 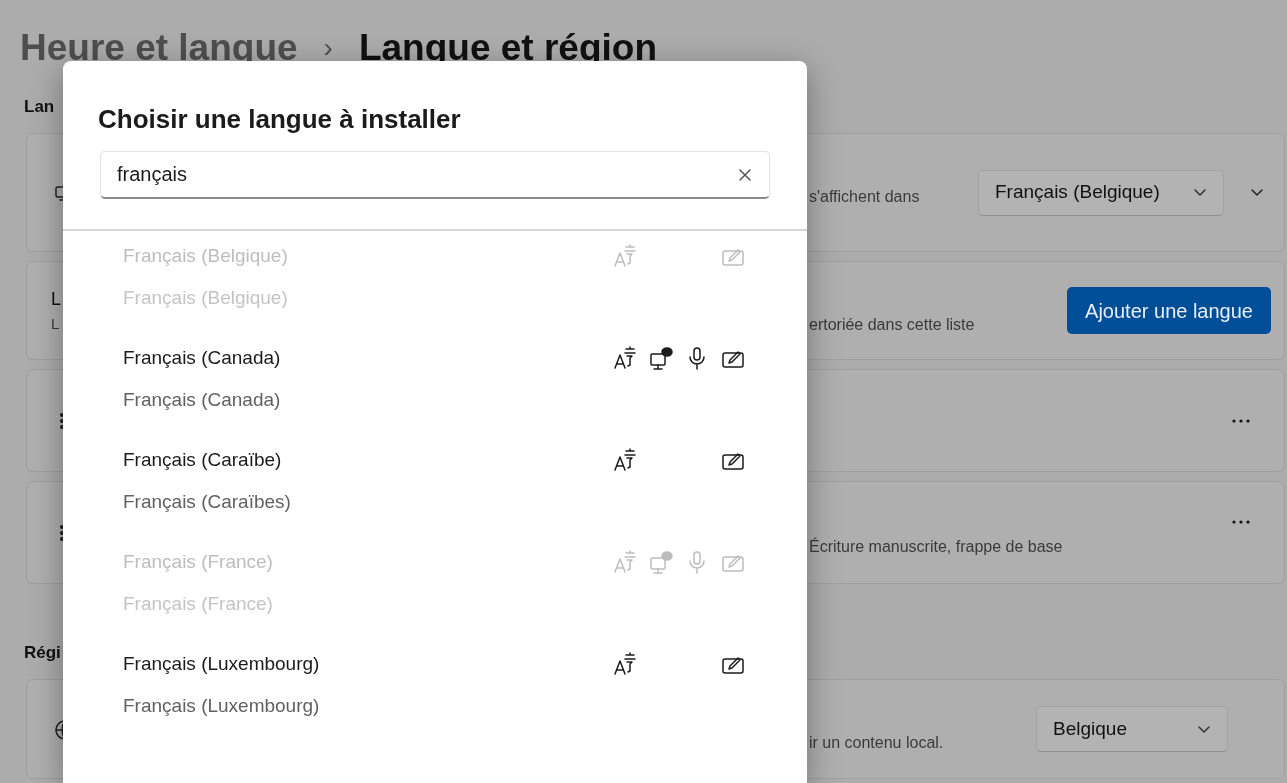 I want to click on dialog-title: Choisir une langue à installer, so click(x=279, y=119).